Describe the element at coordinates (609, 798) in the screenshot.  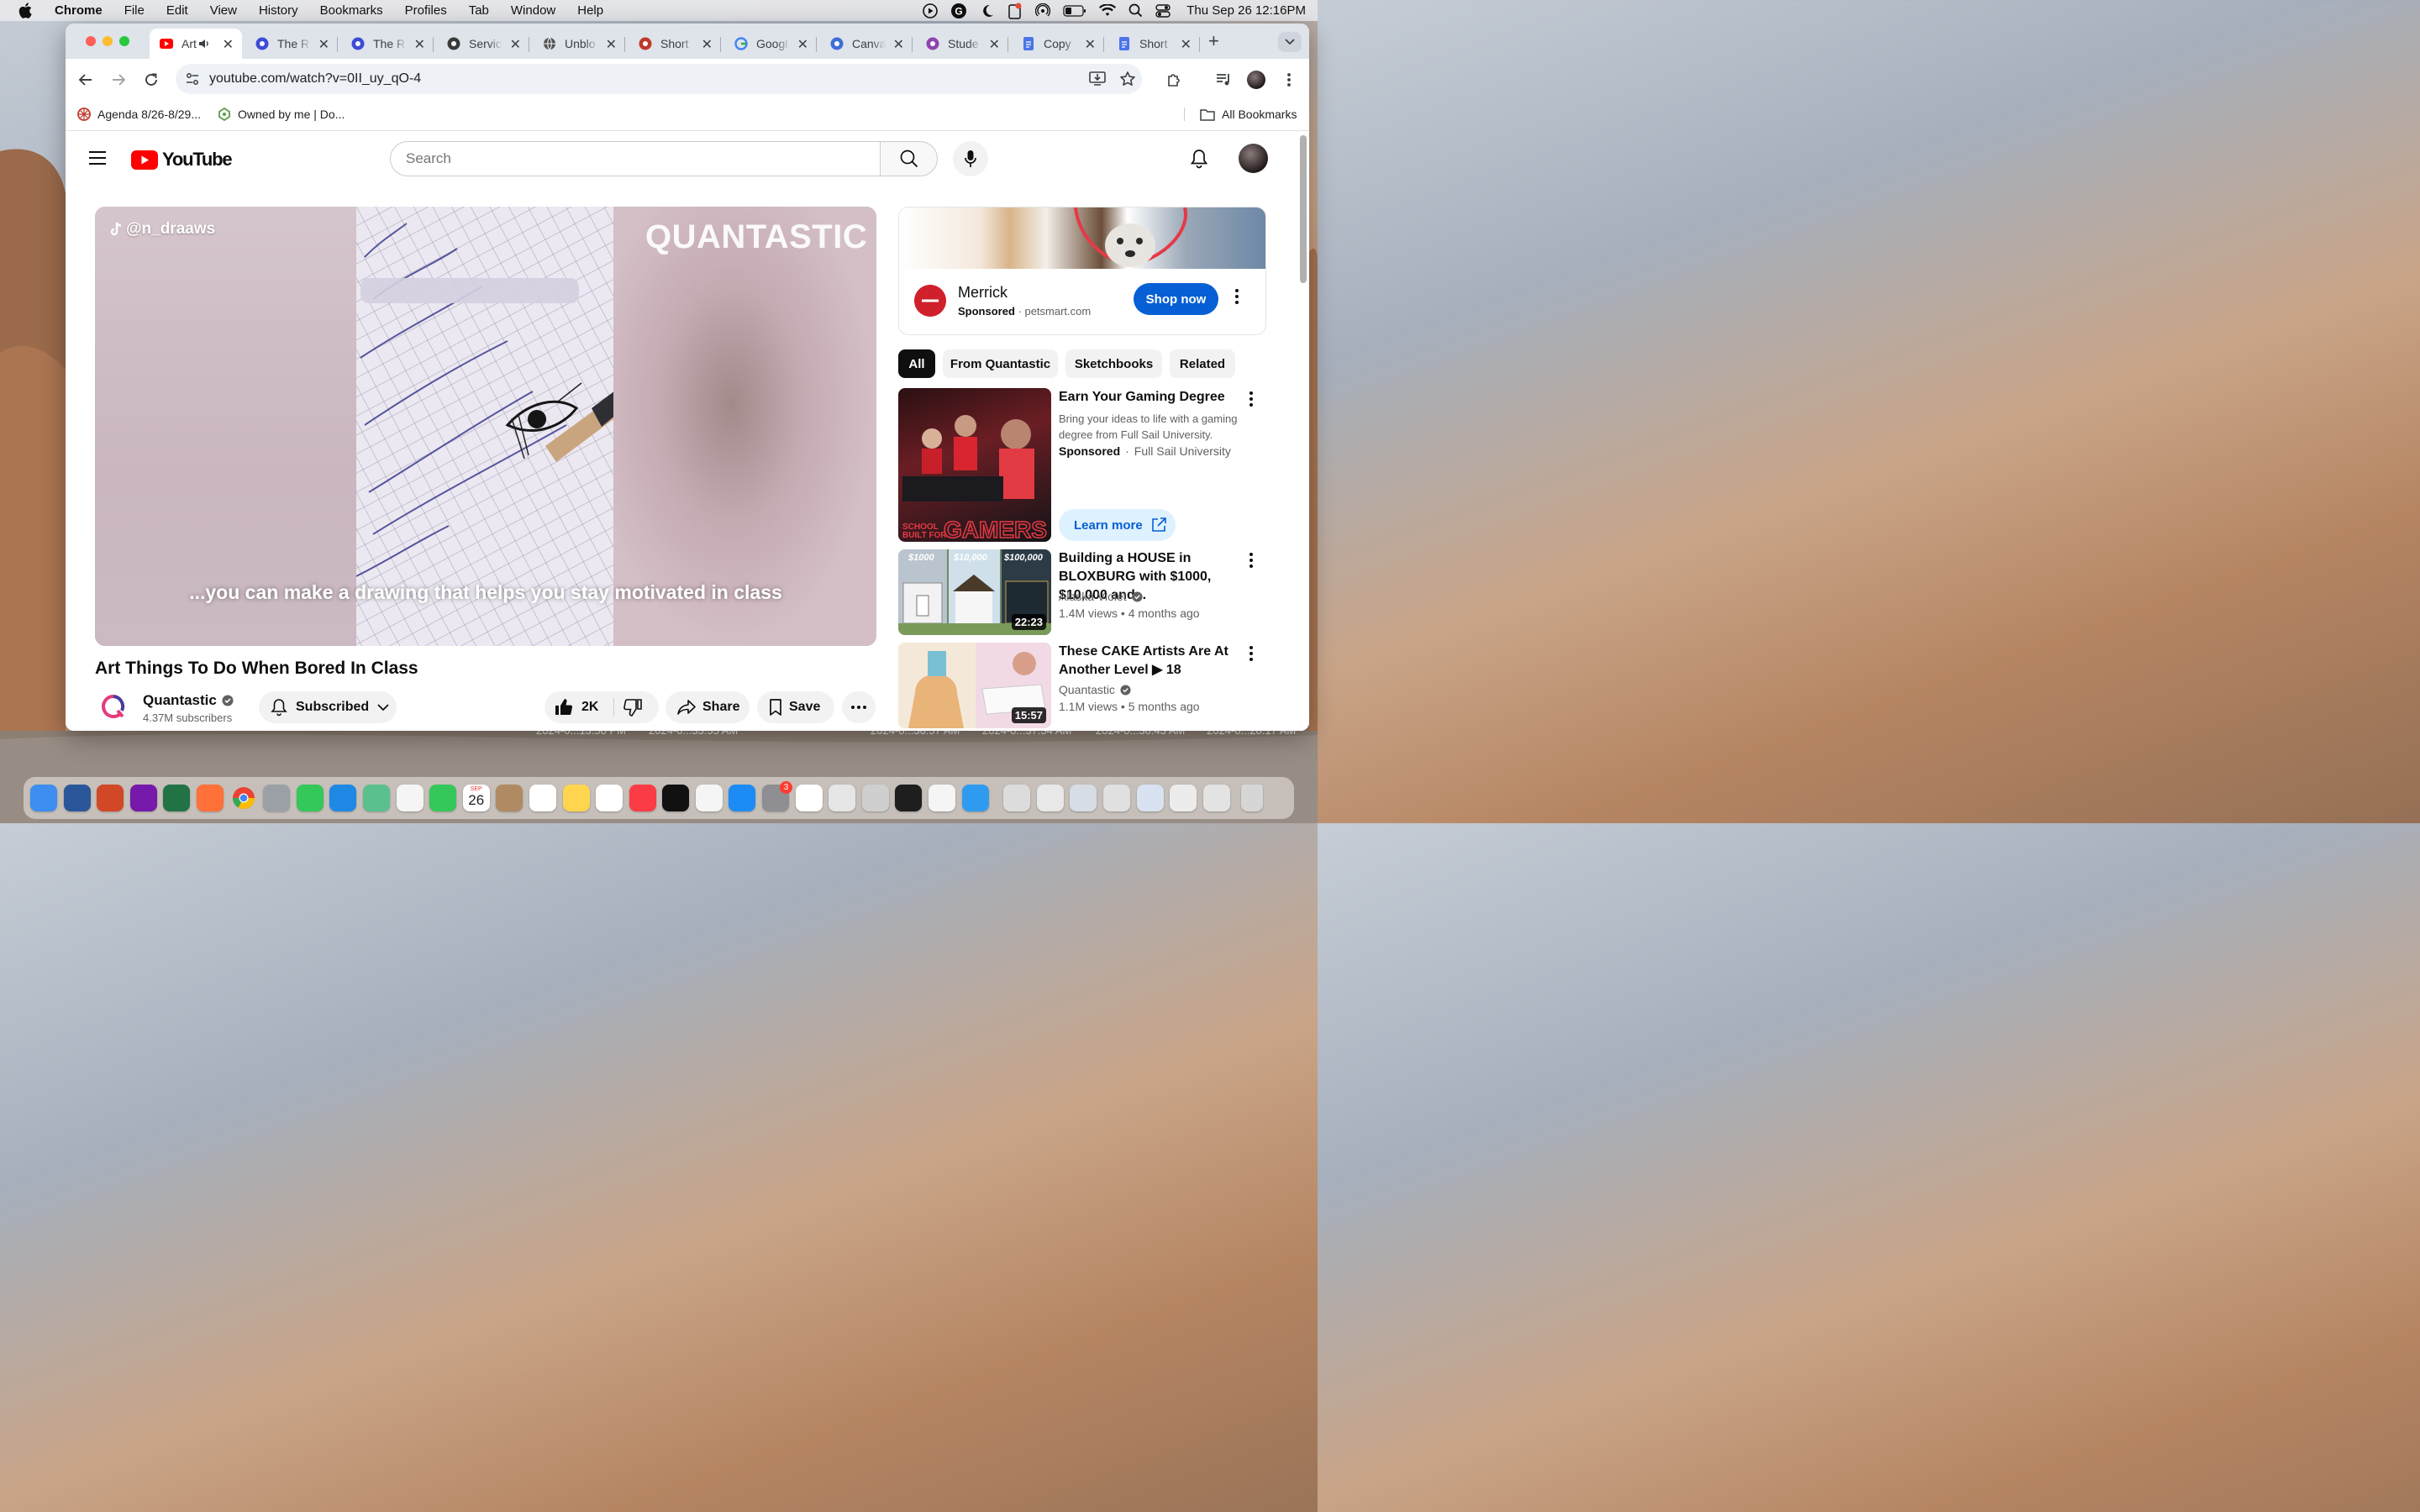
I see `freeform-dock-icon` at that location.